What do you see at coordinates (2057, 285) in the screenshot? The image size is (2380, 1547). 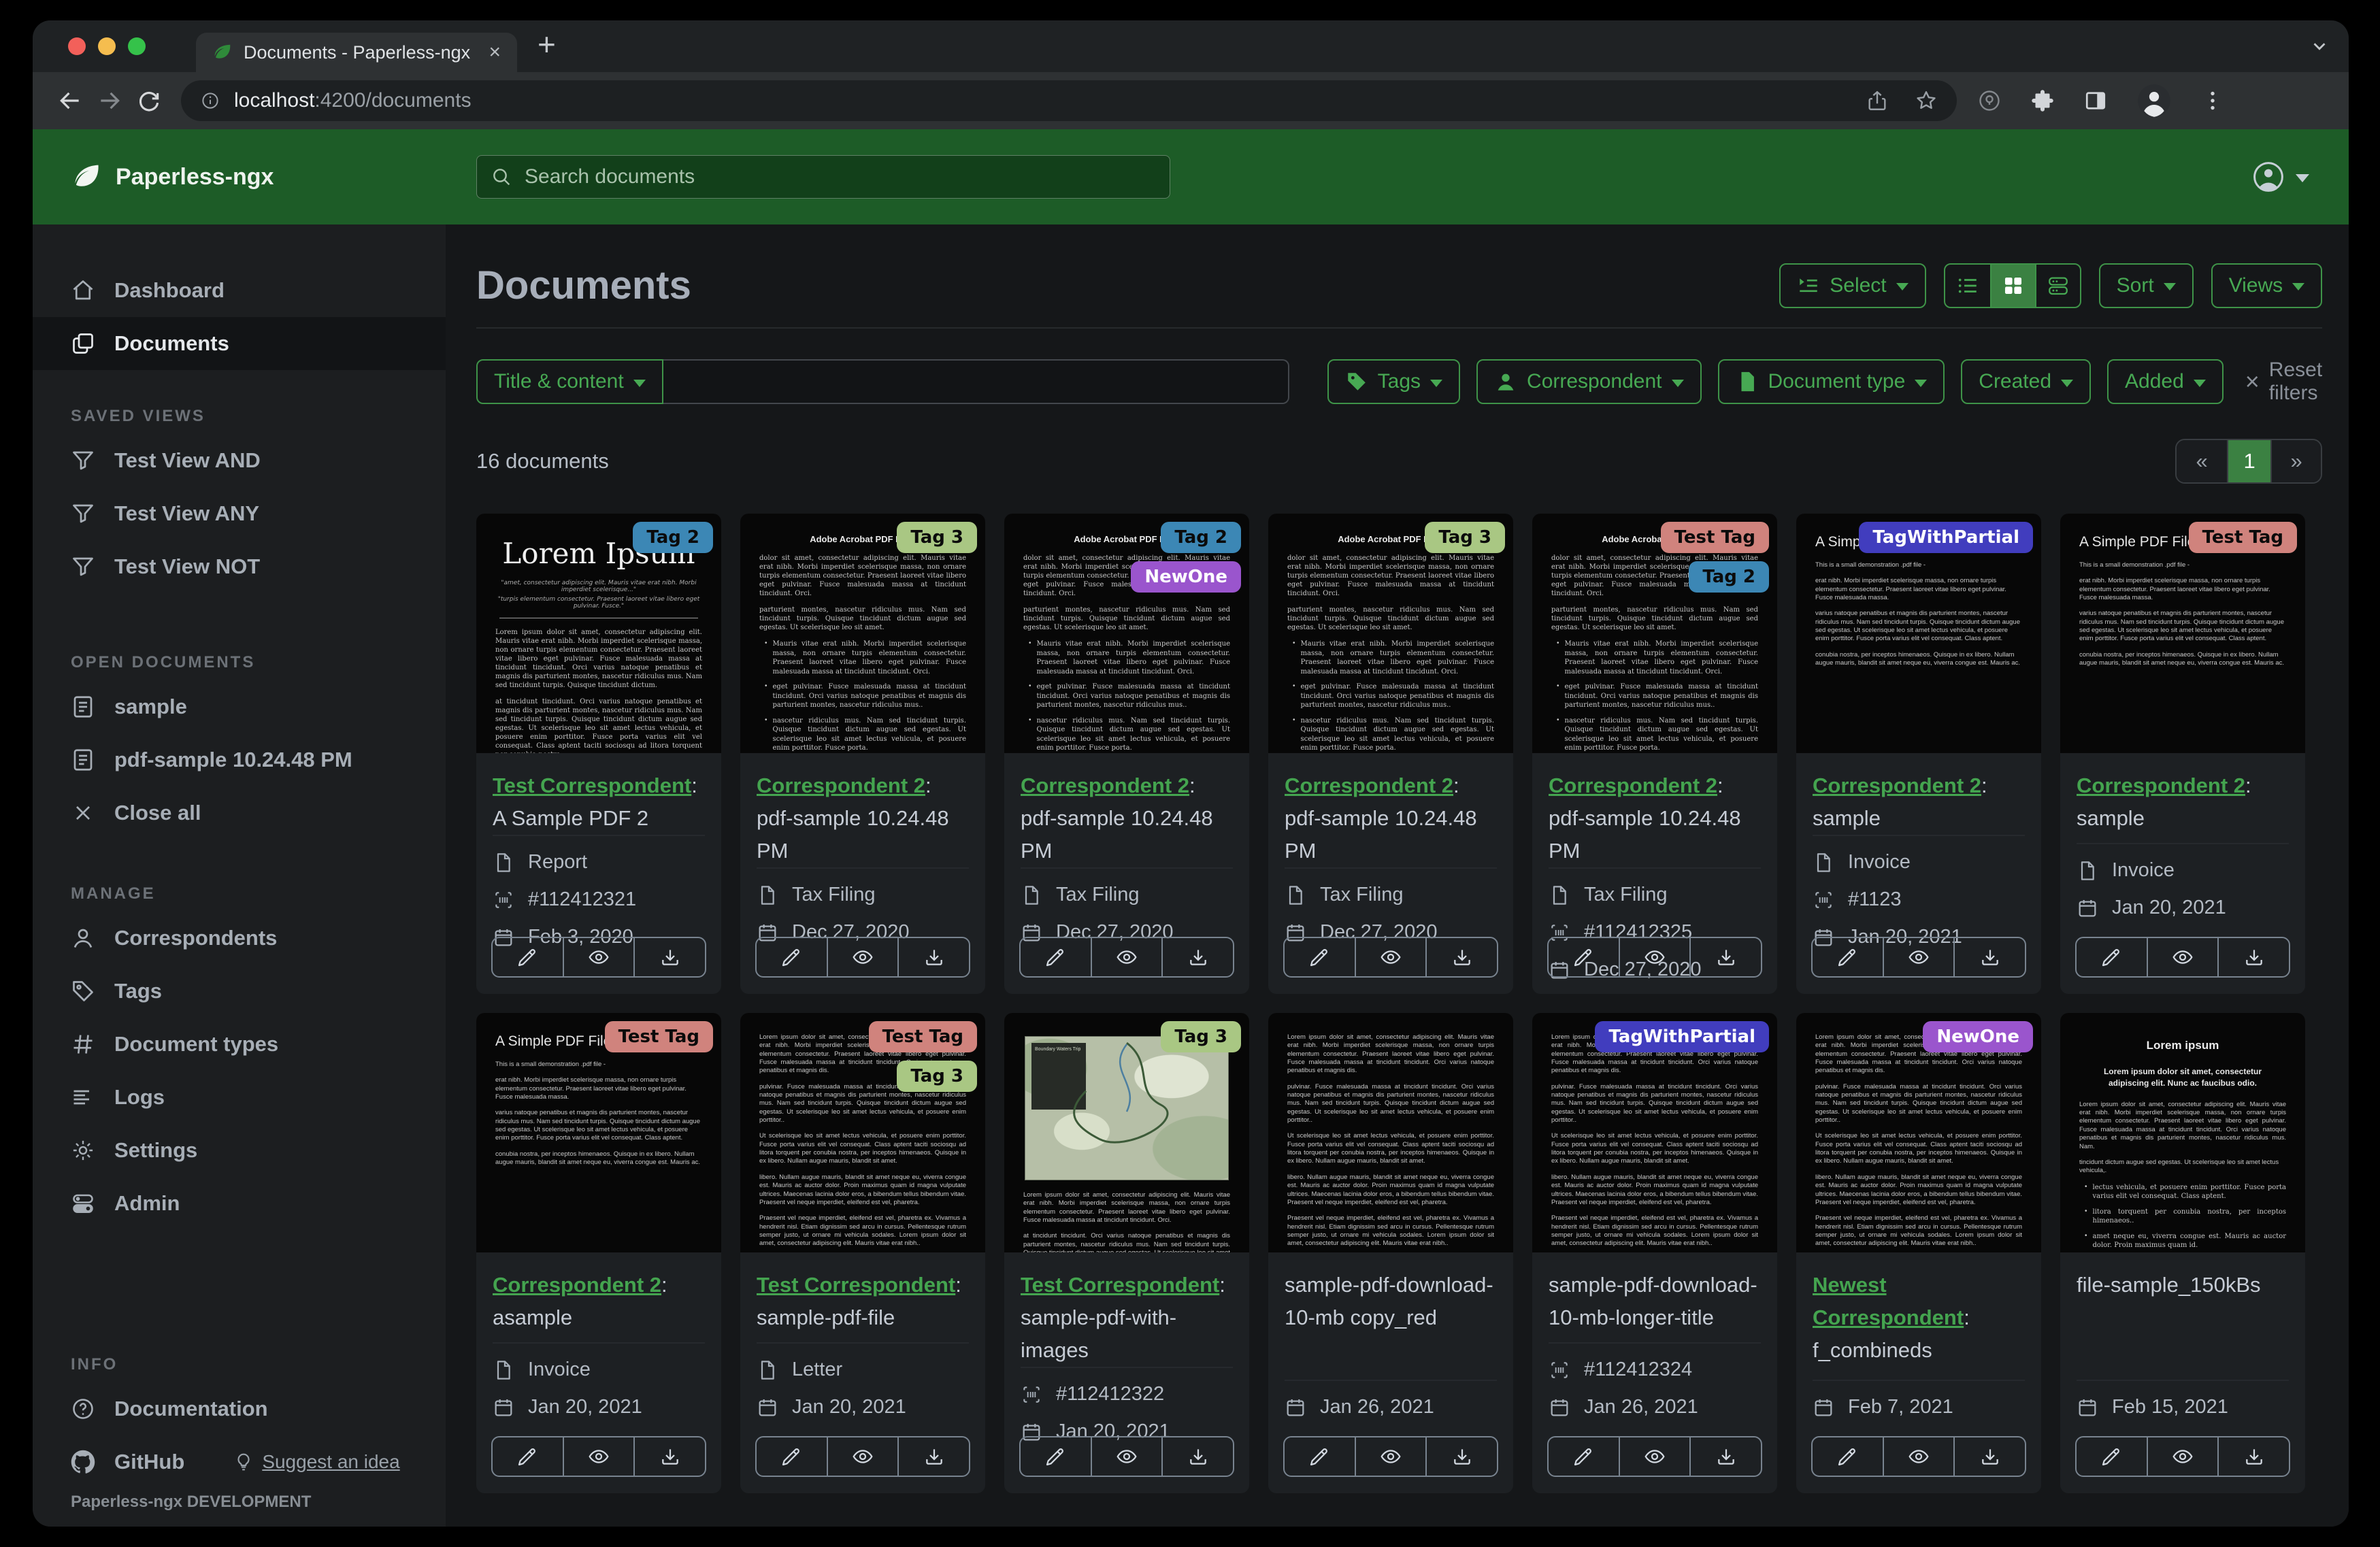 I see `detail-view-button` at bounding box center [2057, 285].